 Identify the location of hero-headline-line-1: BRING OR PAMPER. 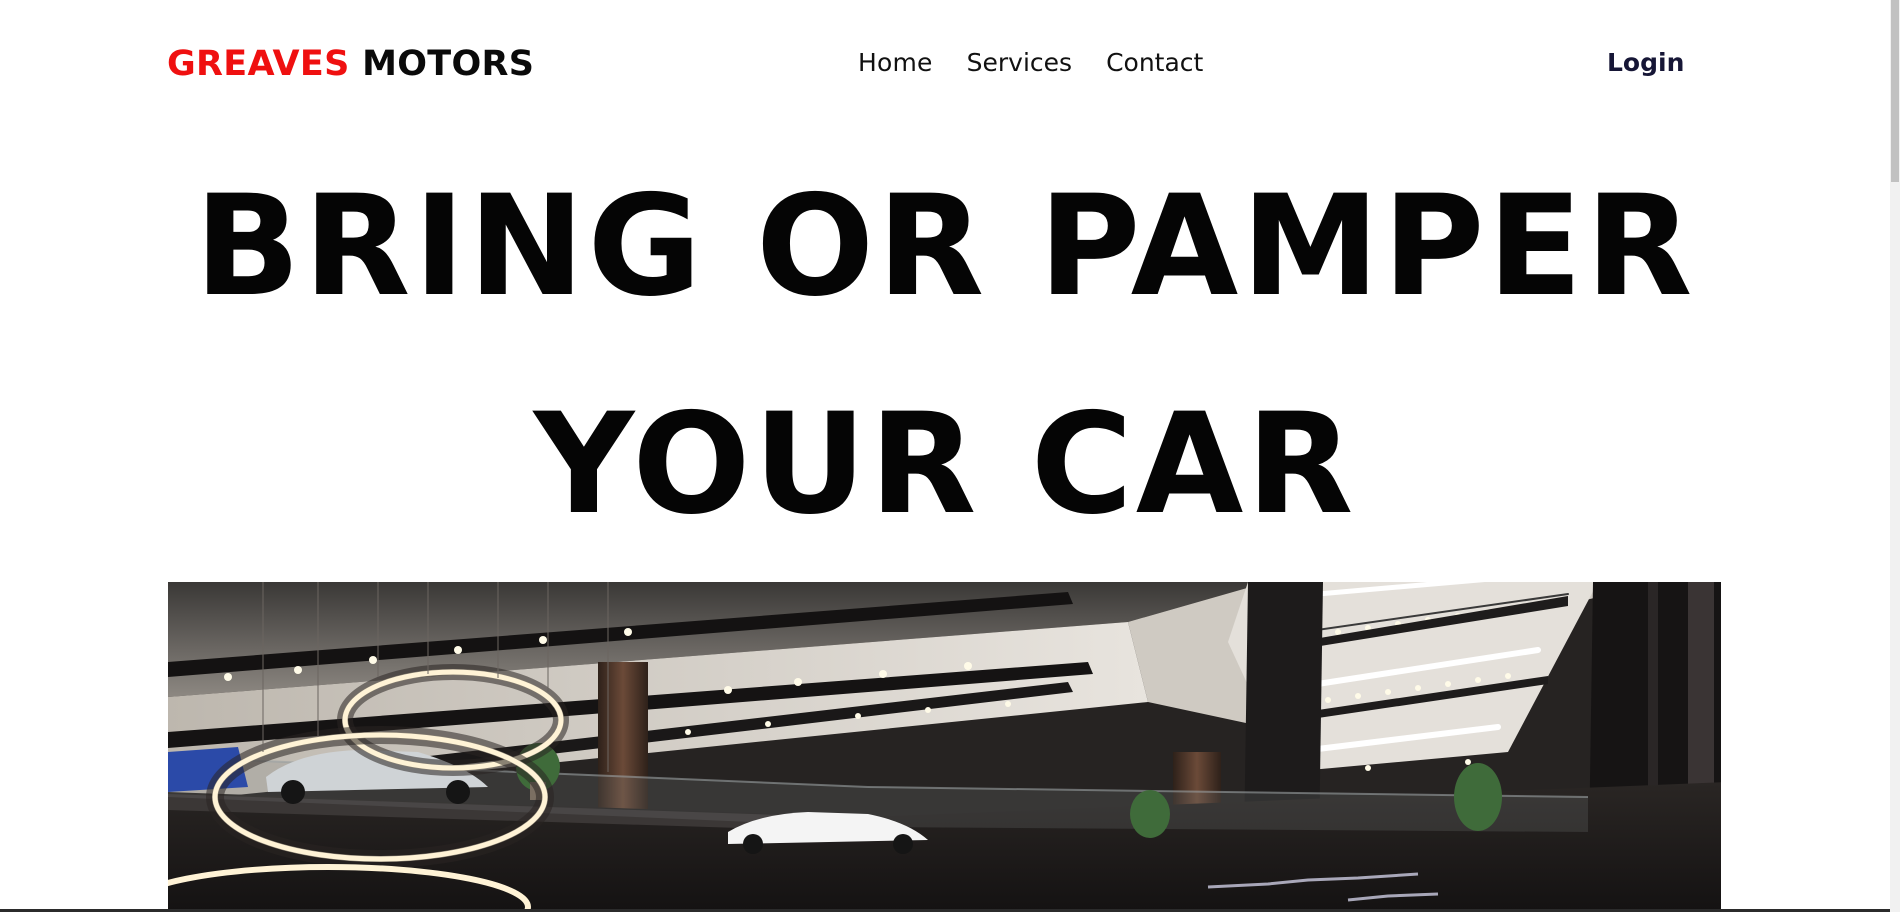
(945, 246).